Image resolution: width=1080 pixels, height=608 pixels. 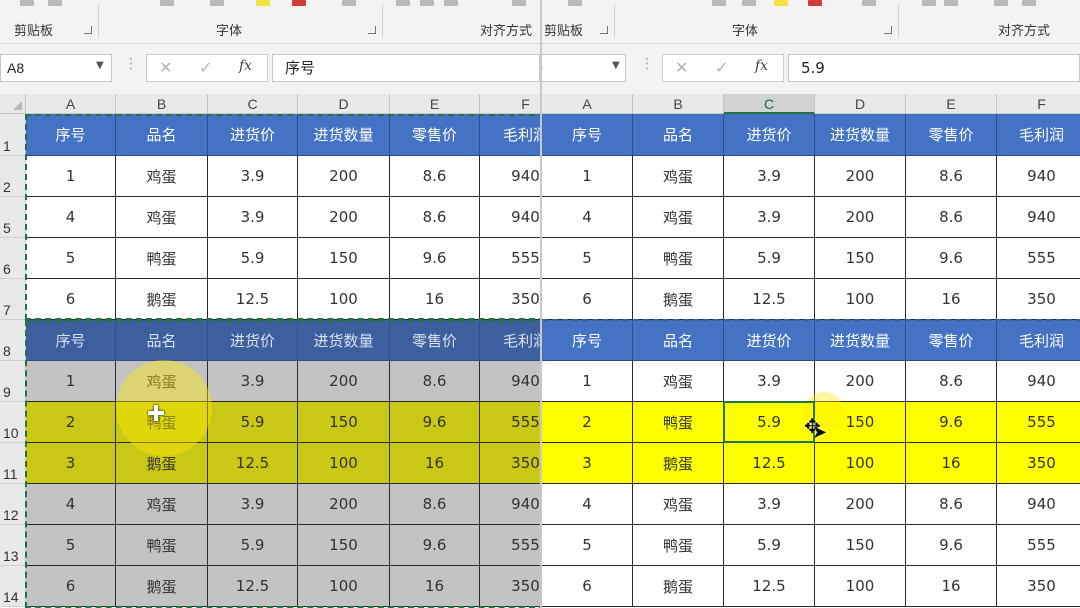 I want to click on row-header: 6, so click(x=13, y=258).